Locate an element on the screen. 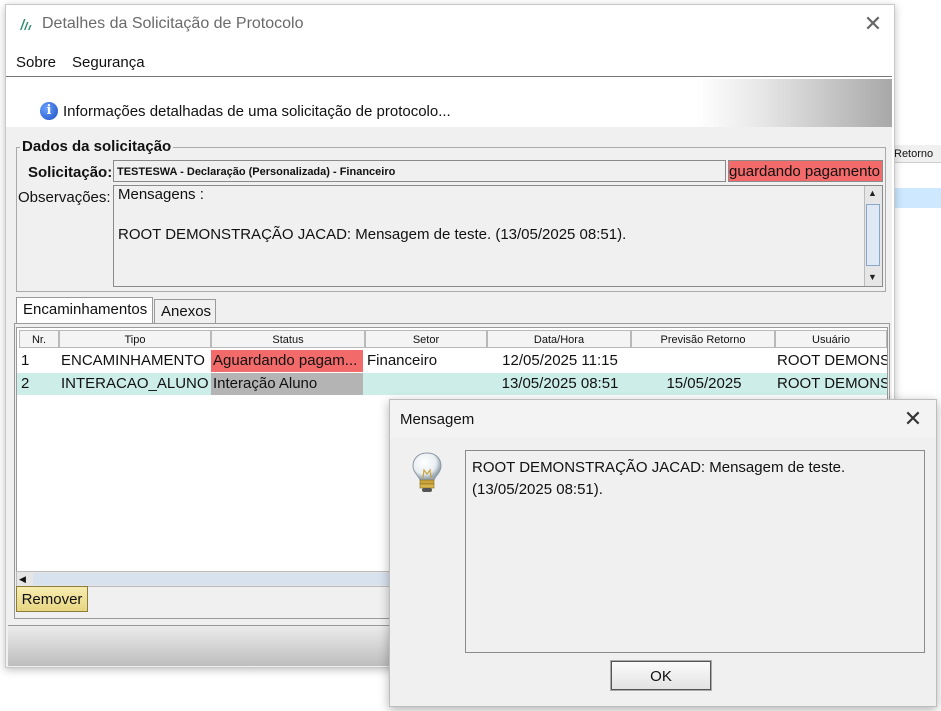 This screenshot has width=941, height=711. column-header-usuario: Usuário is located at coordinates (831, 339).